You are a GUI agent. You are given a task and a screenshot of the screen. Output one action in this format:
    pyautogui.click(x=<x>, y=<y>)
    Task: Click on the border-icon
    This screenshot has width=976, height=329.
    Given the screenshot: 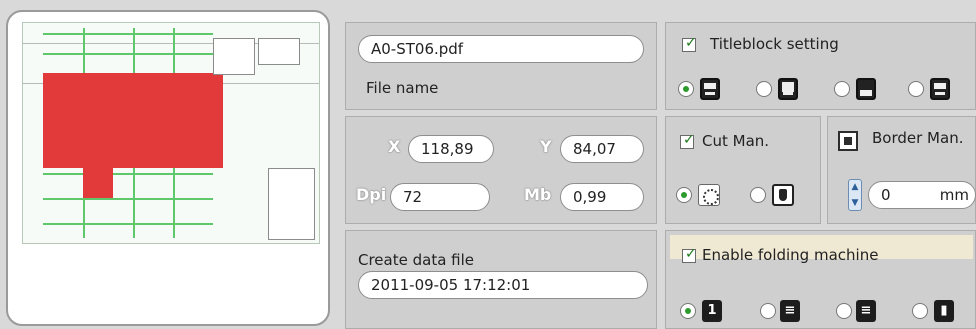 What is the action you would take?
    pyautogui.click(x=848, y=141)
    